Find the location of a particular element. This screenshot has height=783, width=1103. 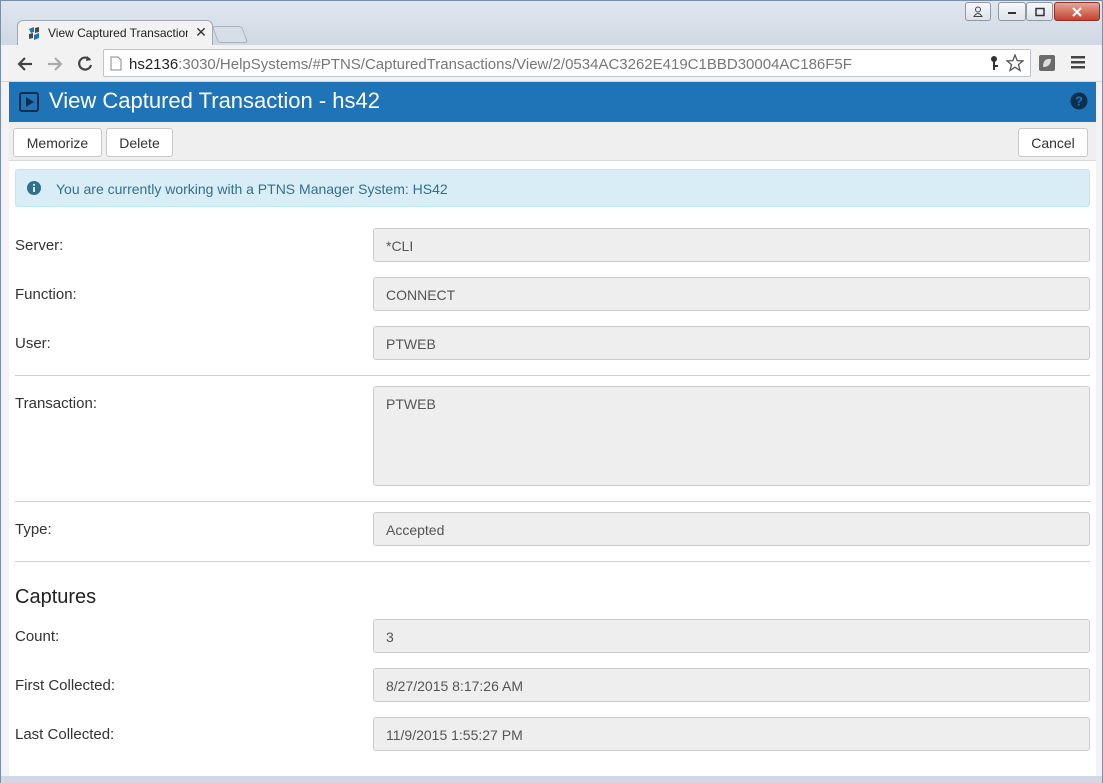

count-label: Count: is located at coordinates (37, 636).